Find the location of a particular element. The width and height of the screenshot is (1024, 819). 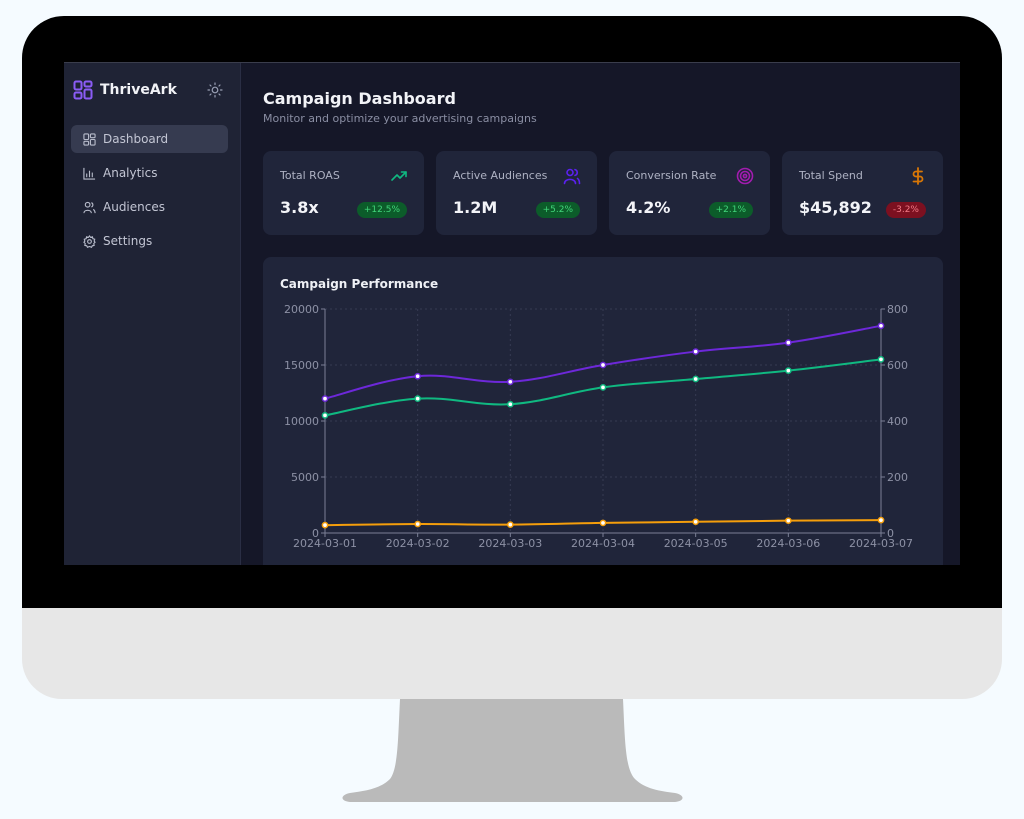

brand: ThriveArk is located at coordinates (125, 90).